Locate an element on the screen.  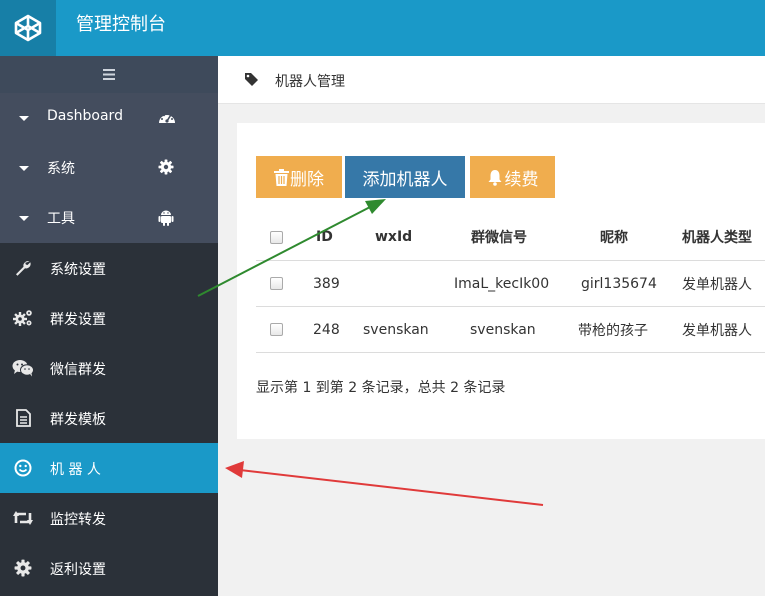
sidebar-toggle is located at coordinates (109, 74).